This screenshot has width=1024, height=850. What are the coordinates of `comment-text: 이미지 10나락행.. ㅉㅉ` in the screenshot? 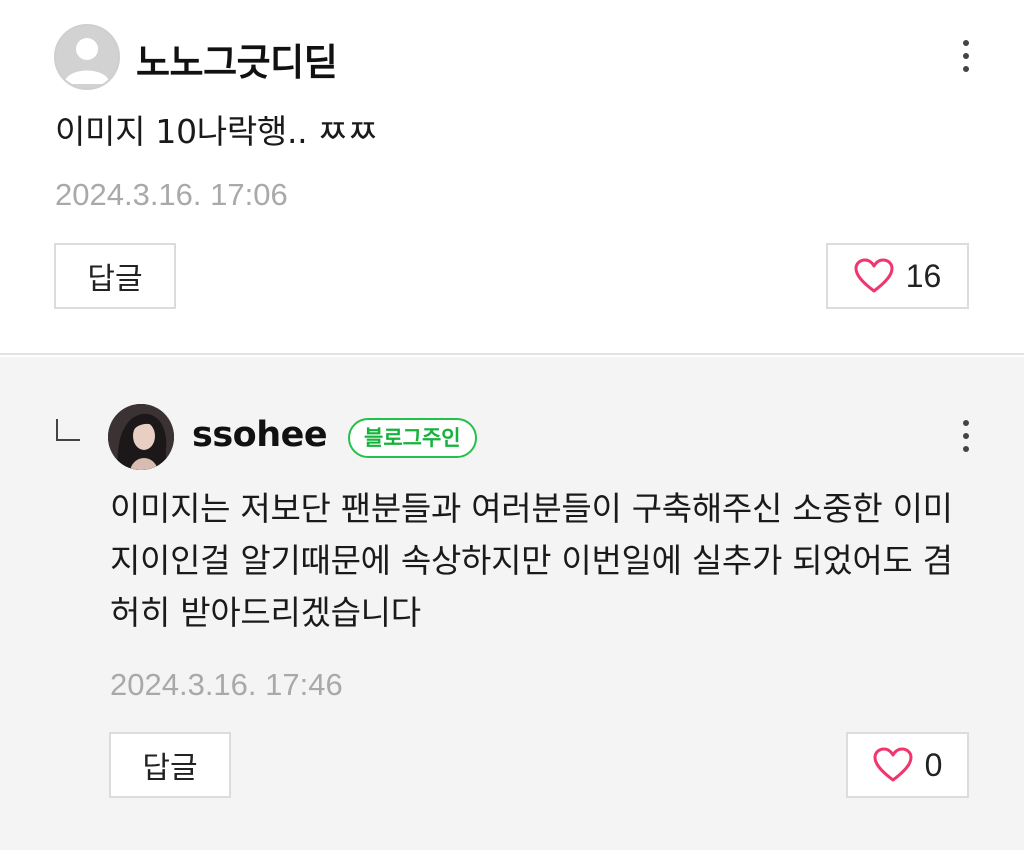 It's located at (216, 131).